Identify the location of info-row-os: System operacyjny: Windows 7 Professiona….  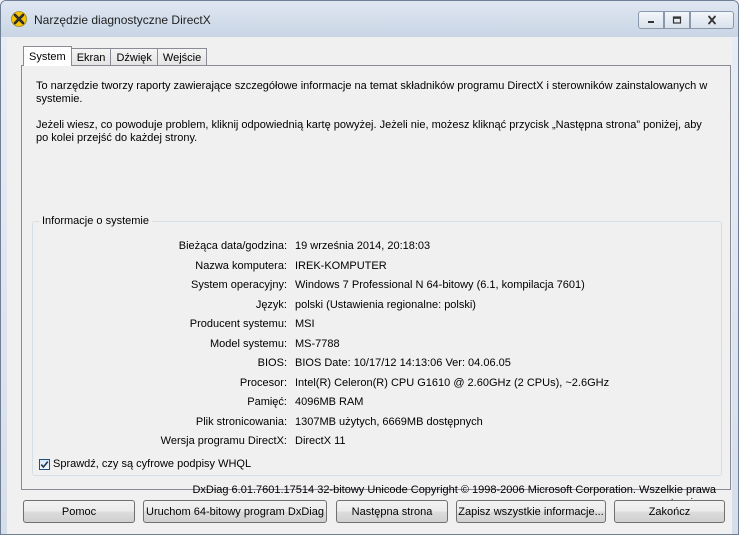
(378, 287).